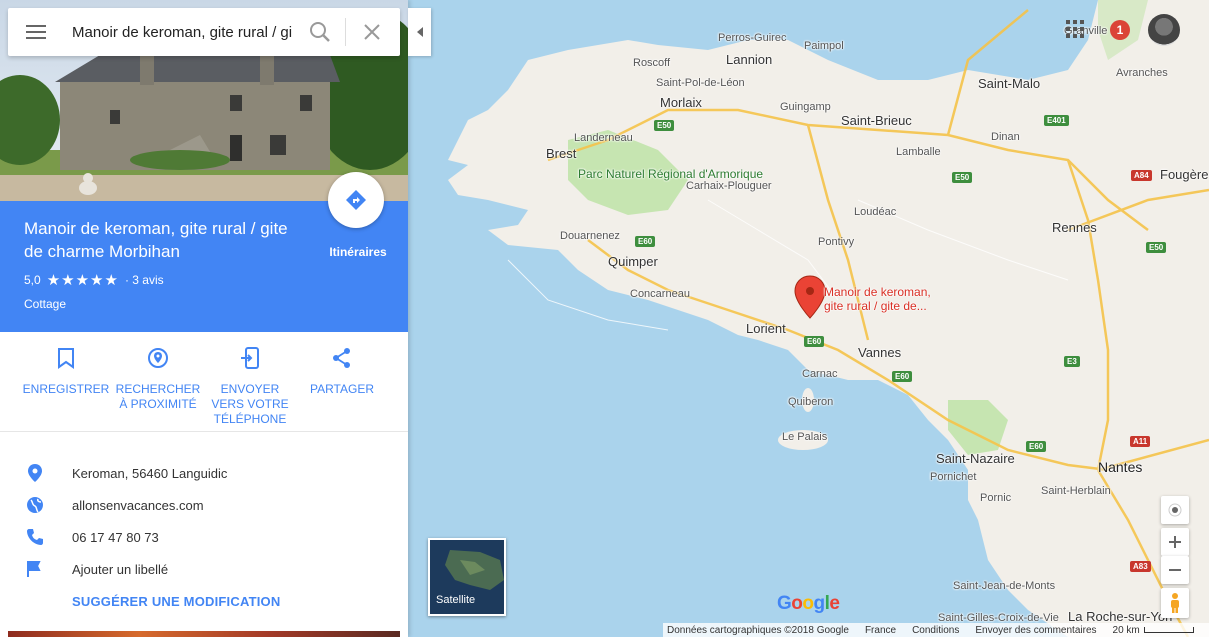 The image size is (1209, 637). I want to click on flag-icon, so click(34, 569).